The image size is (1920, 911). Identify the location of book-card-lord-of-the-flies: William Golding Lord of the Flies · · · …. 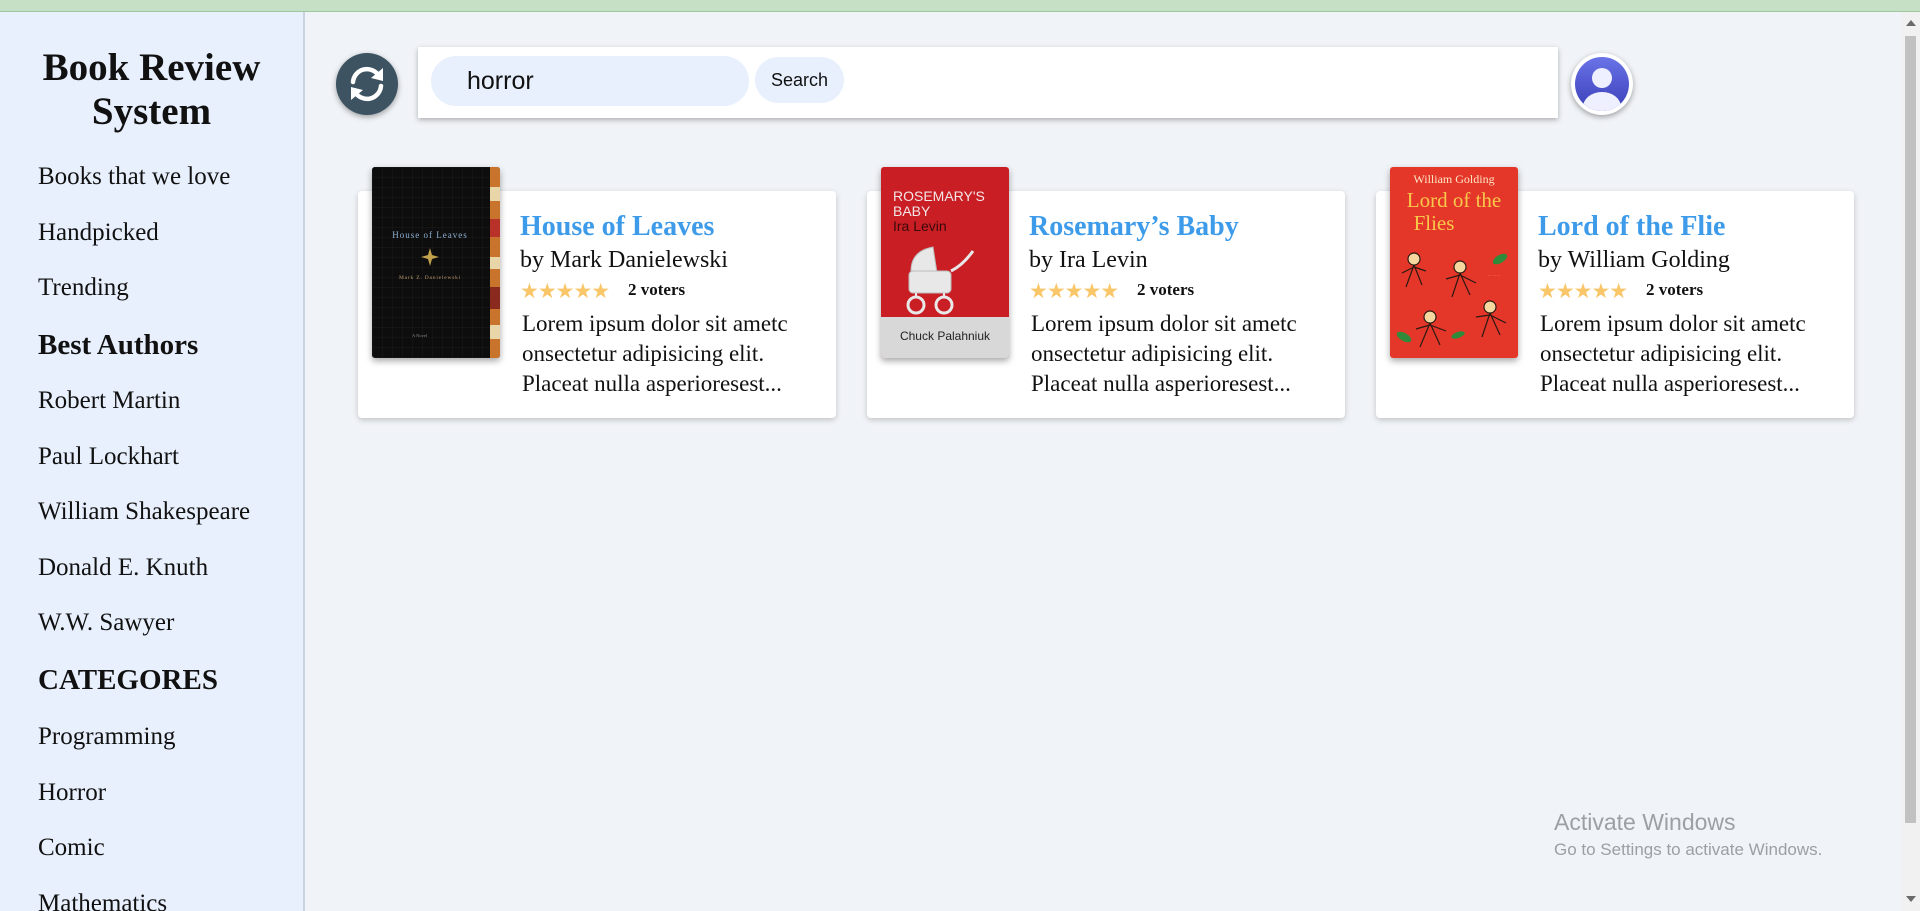
(1615, 292).